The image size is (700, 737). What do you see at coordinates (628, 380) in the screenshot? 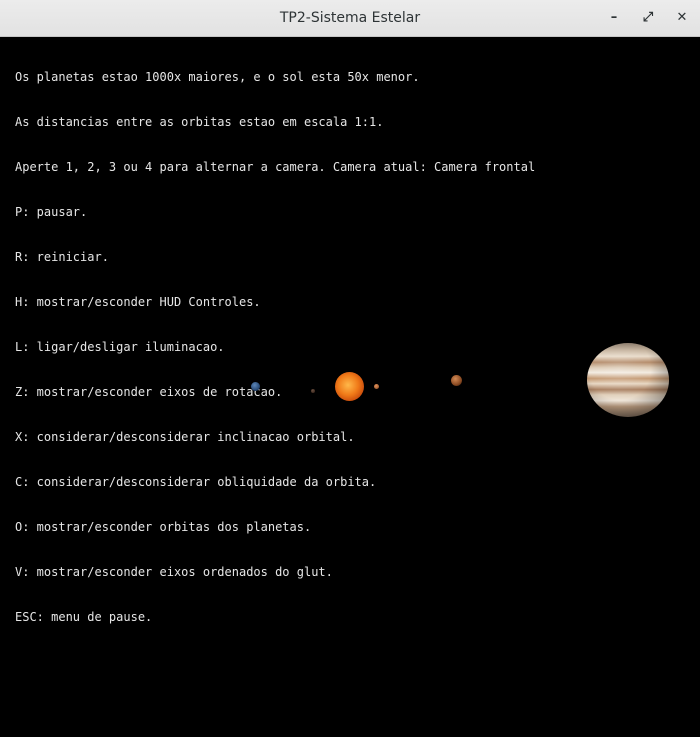
I see `jupiter` at bounding box center [628, 380].